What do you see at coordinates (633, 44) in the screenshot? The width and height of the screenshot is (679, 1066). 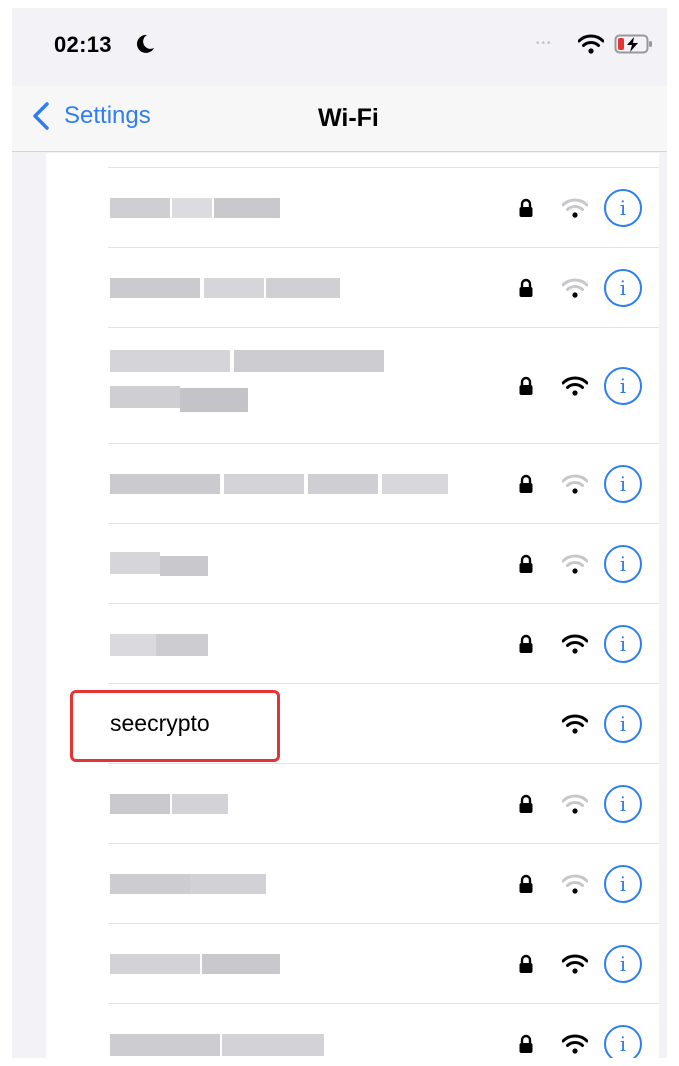 I see `battery-charging-icon` at bounding box center [633, 44].